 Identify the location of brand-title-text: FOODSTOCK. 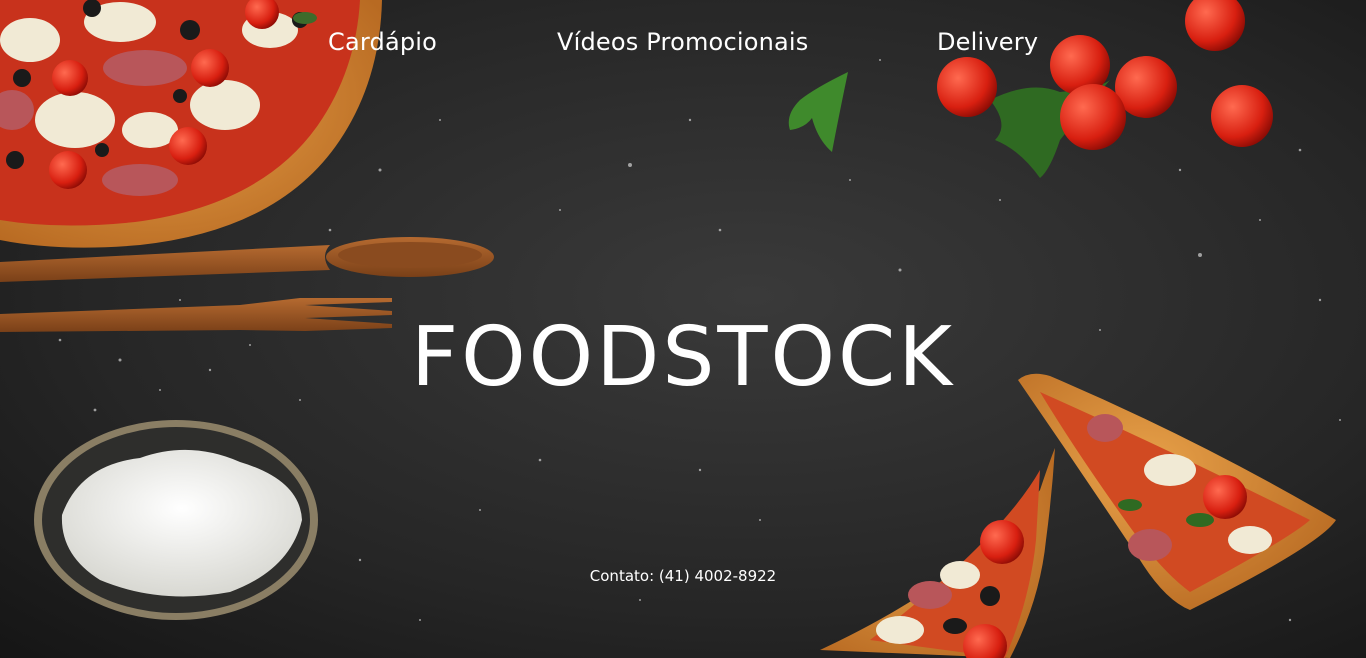
(683, 357).